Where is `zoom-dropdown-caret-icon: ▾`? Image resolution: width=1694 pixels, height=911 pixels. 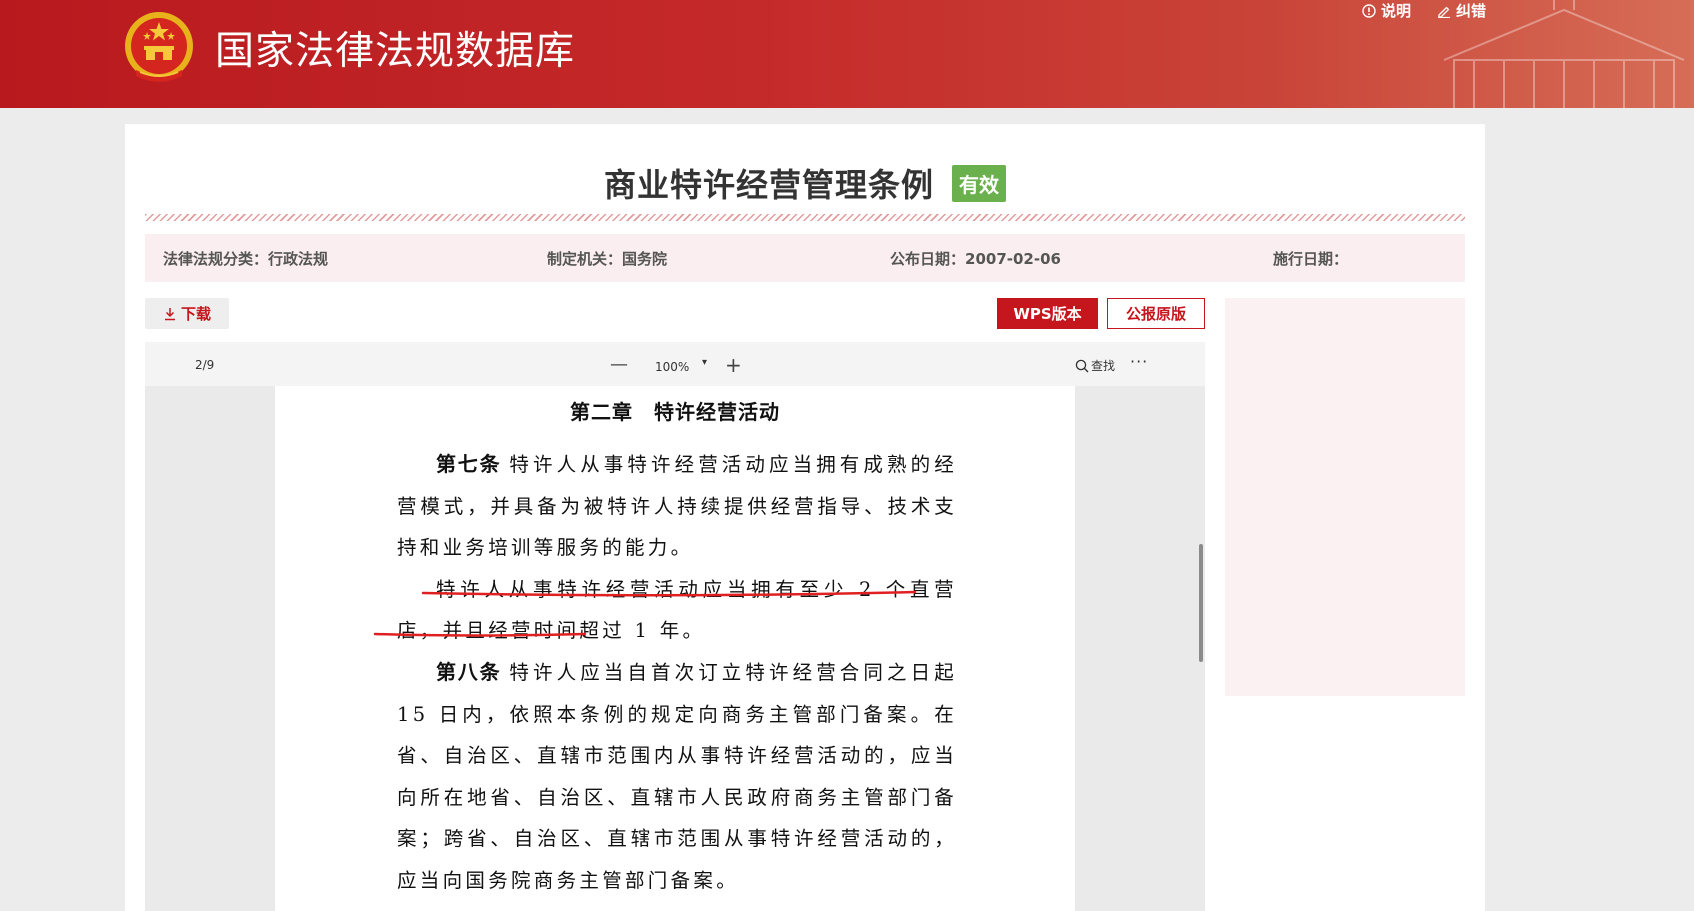 zoom-dropdown-caret-icon: ▾ is located at coordinates (704, 362).